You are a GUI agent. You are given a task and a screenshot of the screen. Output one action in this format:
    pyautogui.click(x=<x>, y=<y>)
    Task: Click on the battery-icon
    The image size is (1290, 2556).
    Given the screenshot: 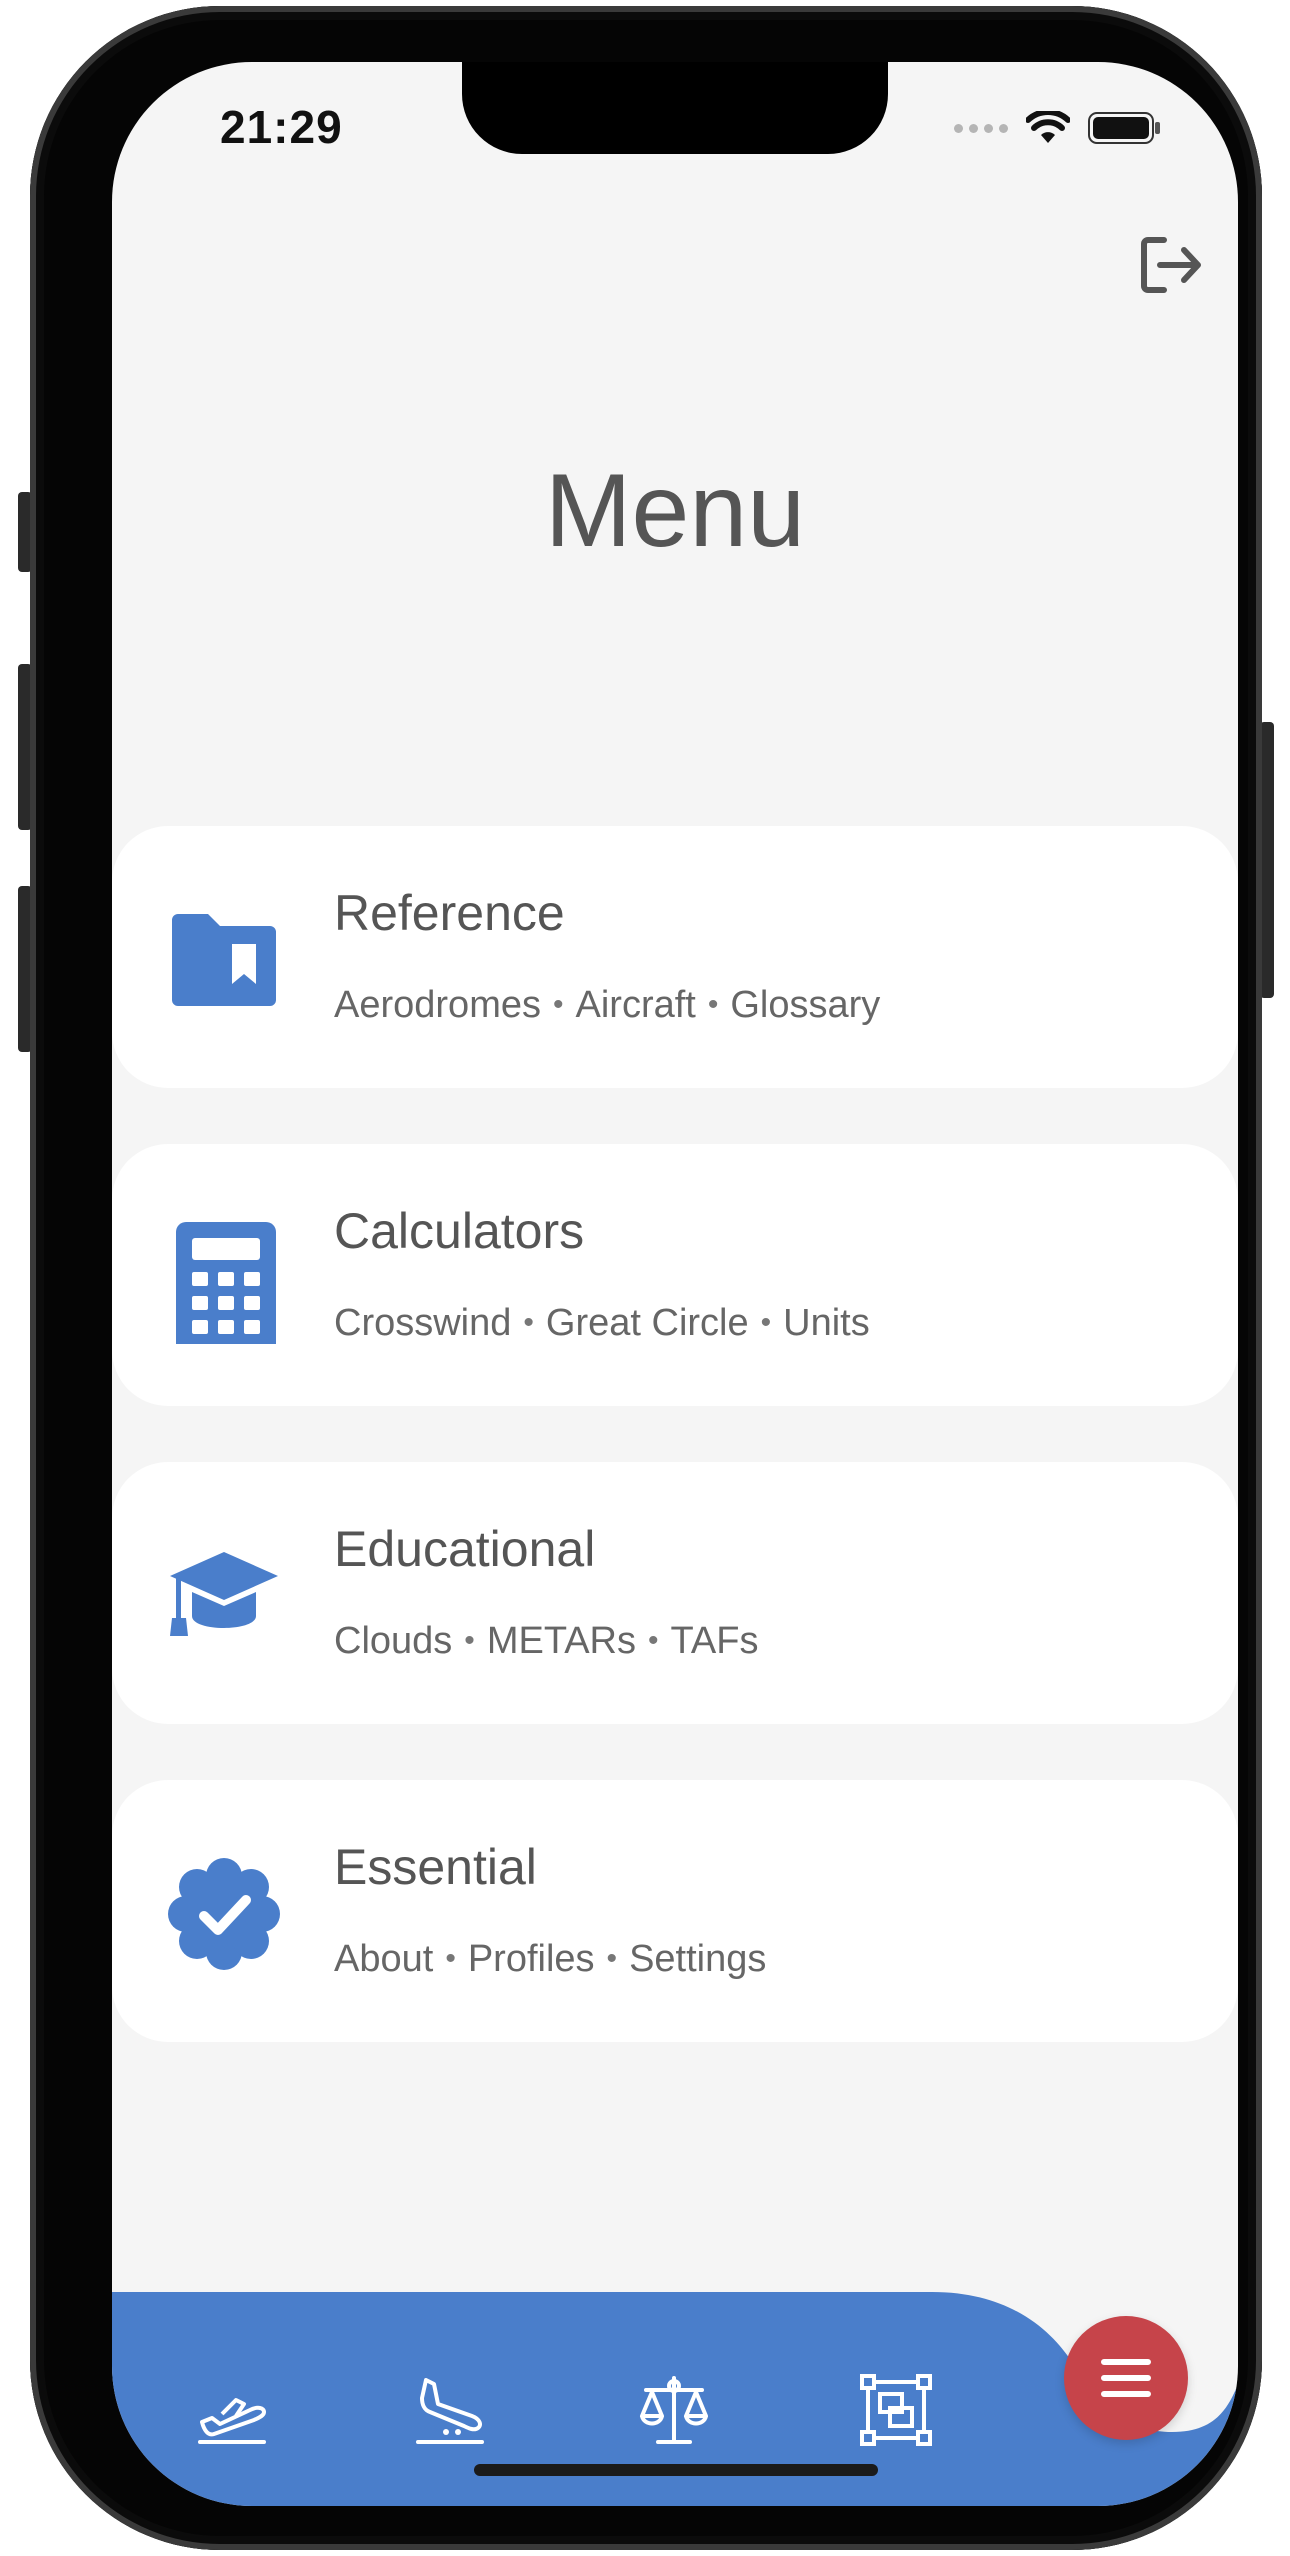 What is the action you would take?
    pyautogui.click(x=1124, y=128)
    